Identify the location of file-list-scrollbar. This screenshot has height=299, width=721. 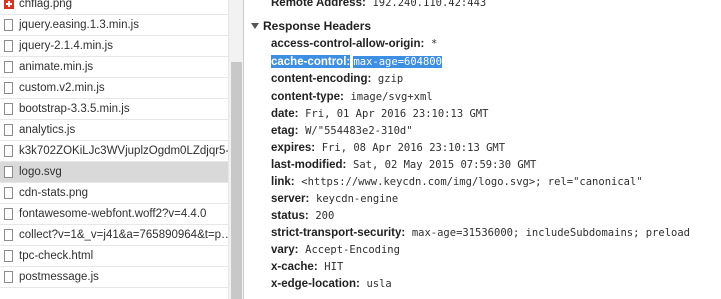
(235, 149).